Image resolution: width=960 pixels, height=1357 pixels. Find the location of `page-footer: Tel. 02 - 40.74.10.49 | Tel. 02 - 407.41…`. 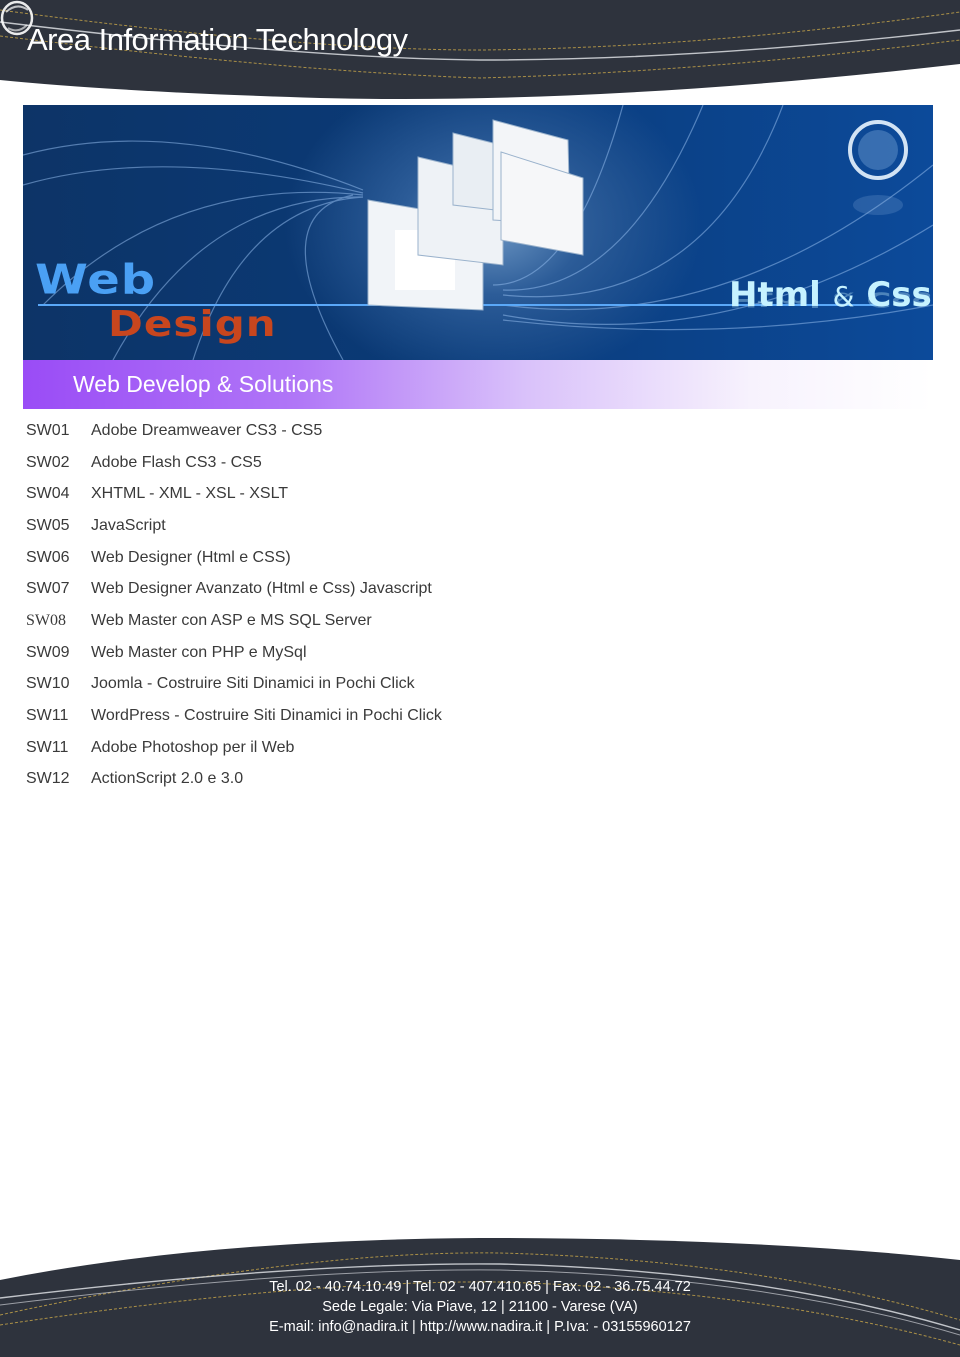

page-footer: Tel. 02 - 40.74.10.49 | Tel. 02 - 407.41… is located at coordinates (480, 1288).